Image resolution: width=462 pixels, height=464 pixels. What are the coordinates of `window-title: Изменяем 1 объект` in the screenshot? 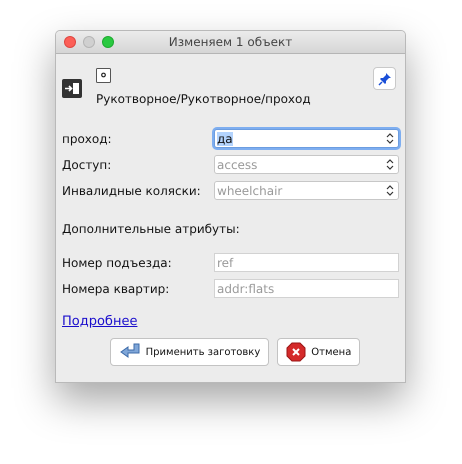 It's located at (230, 42).